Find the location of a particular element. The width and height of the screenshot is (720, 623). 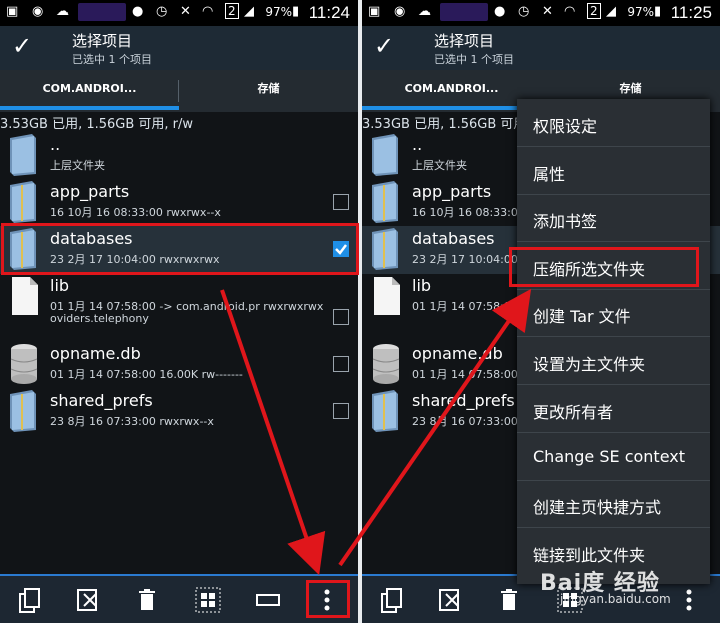

watermark-url: jingyan.baidu.com is located at coordinates (615, 599).